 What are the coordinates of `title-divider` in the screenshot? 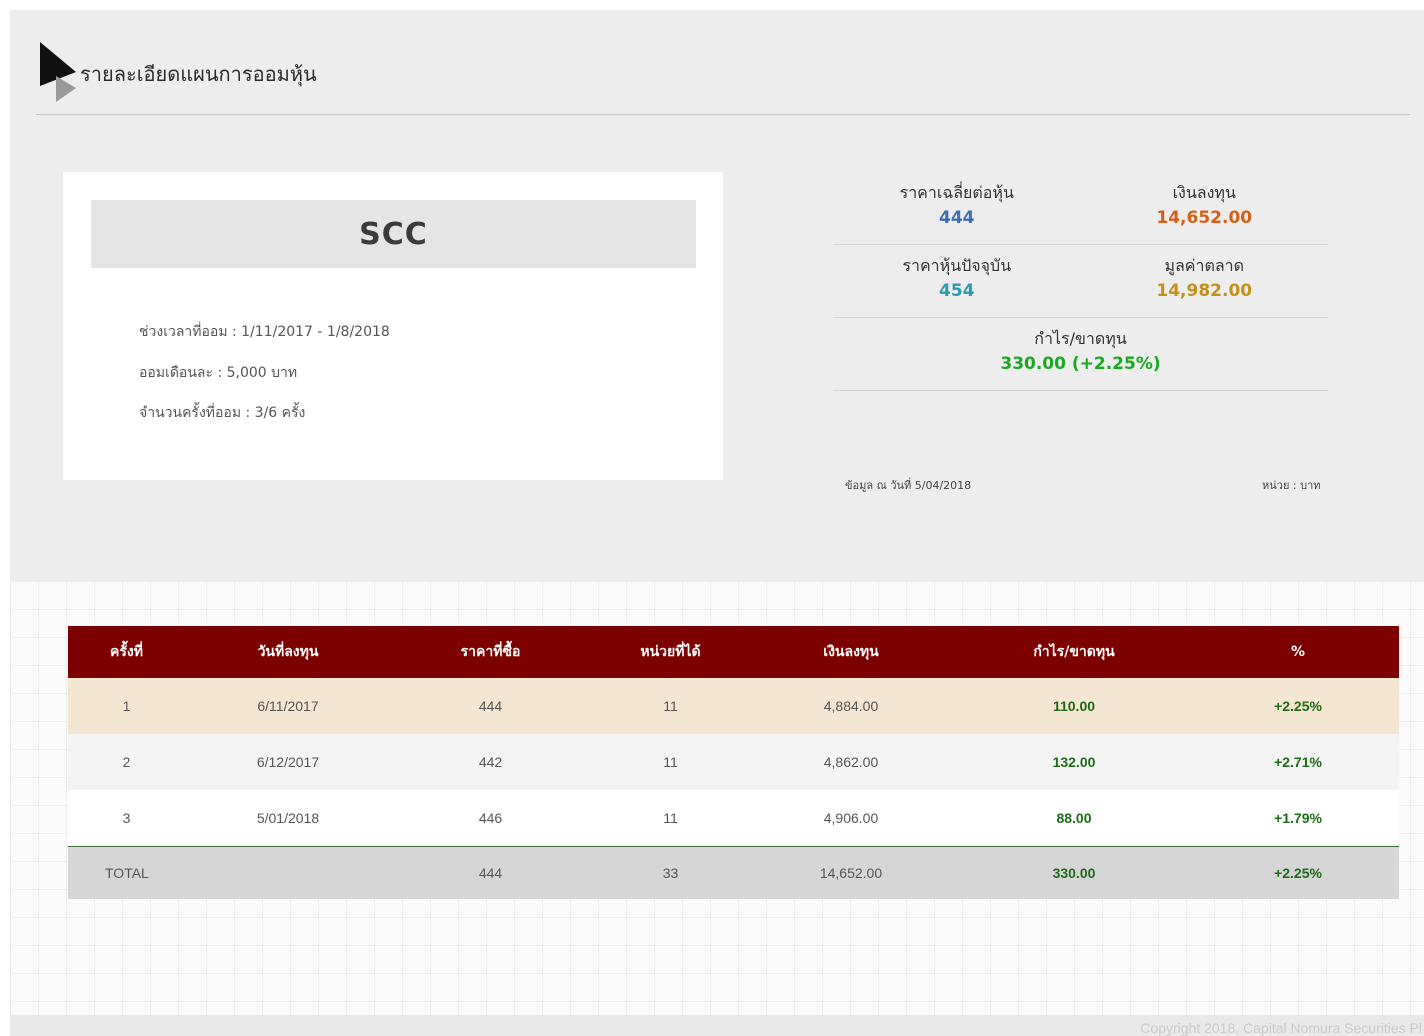 It's located at (723, 114).